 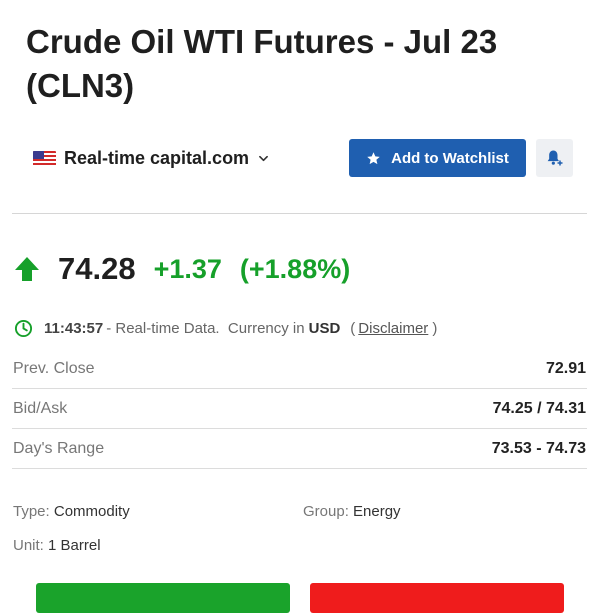 I want to click on chevron-down-icon, so click(x=263, y=158).